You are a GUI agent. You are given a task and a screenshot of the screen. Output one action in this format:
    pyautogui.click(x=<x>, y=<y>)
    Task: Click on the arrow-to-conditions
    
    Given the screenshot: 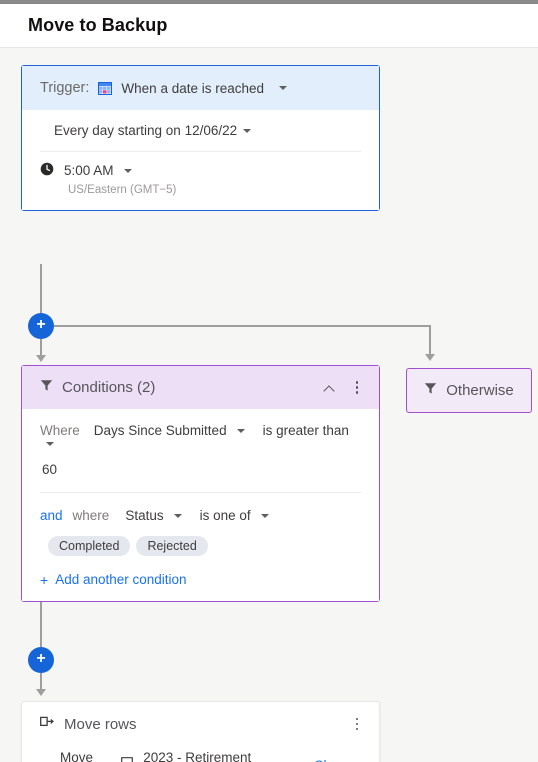 What is the action you would take?
    pyautogui.click(x=41, y=358)
    